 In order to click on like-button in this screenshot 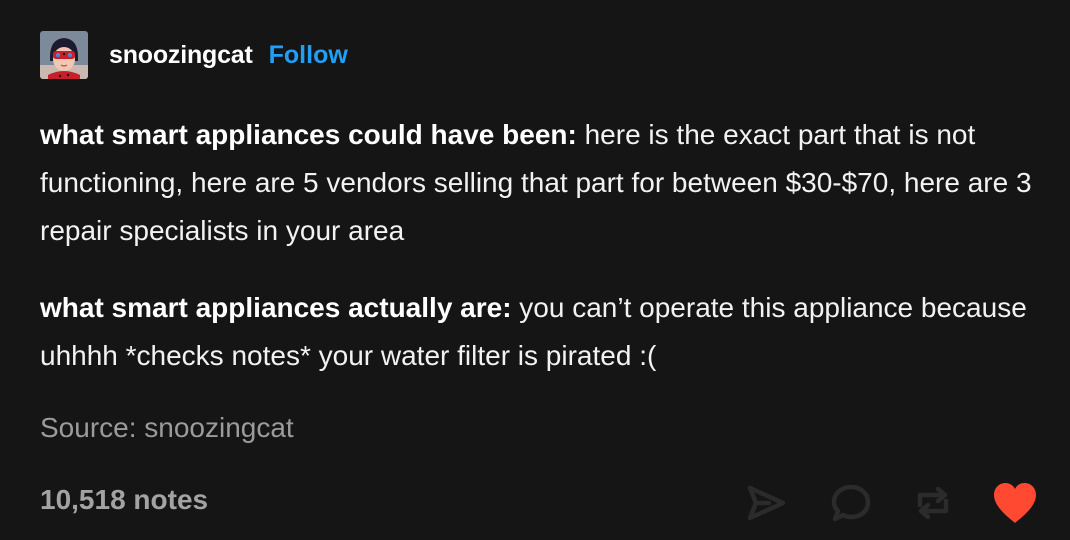, I will do `click(1015, 503)`.